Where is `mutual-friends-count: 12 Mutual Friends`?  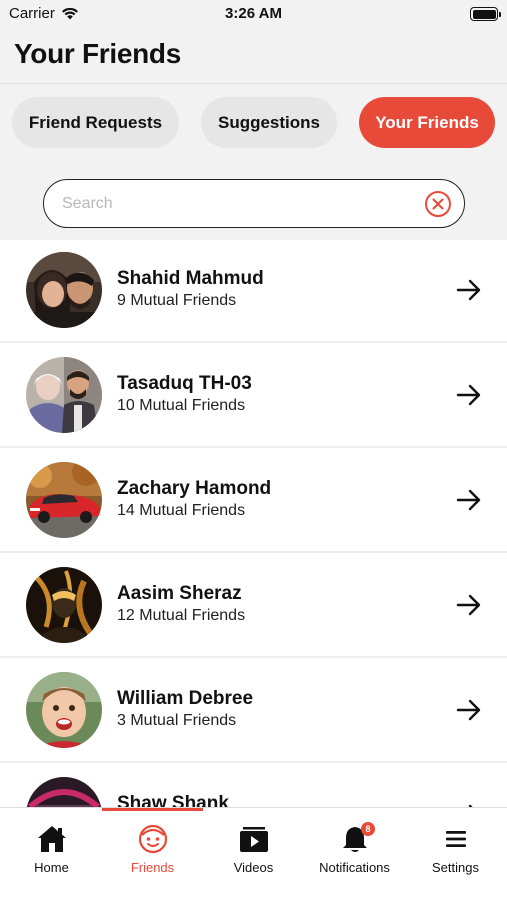 mutual-friends-count: 12 Mutual Friends is located at coordinates (181, 615).